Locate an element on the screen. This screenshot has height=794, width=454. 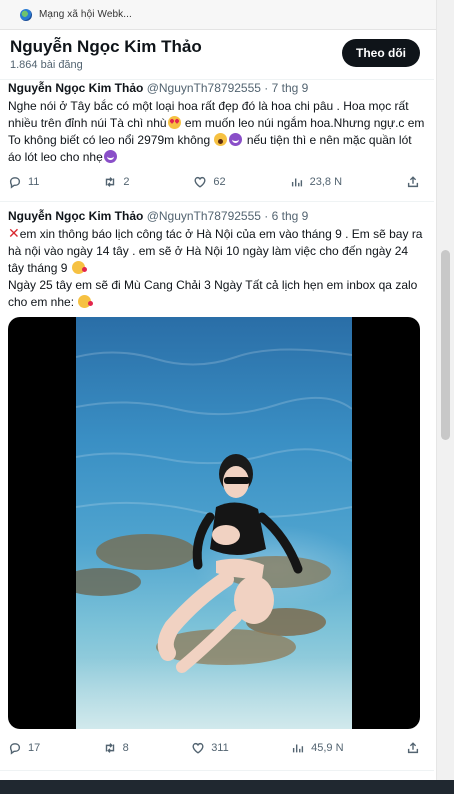
repost-button: 2 is located at coordinates (116, 182).